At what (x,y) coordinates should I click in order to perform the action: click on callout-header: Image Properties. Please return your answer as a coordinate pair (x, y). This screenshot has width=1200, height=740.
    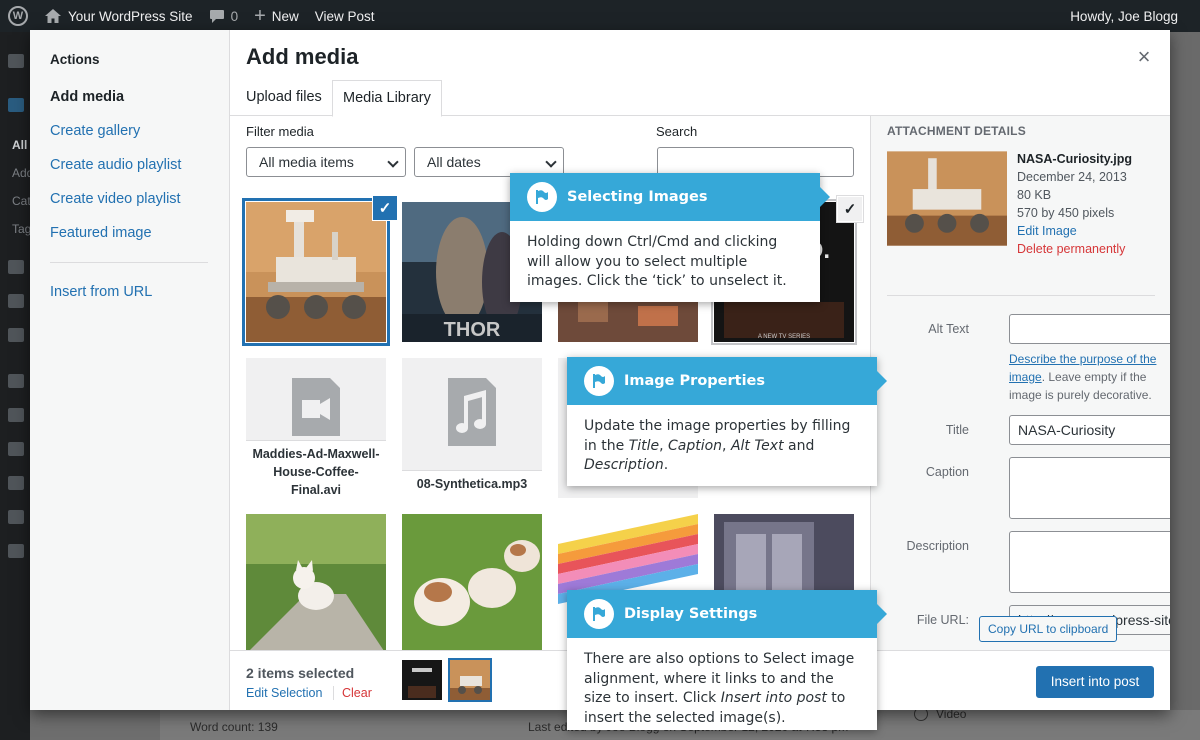
    Looking at the image, I should click on (727, 381).